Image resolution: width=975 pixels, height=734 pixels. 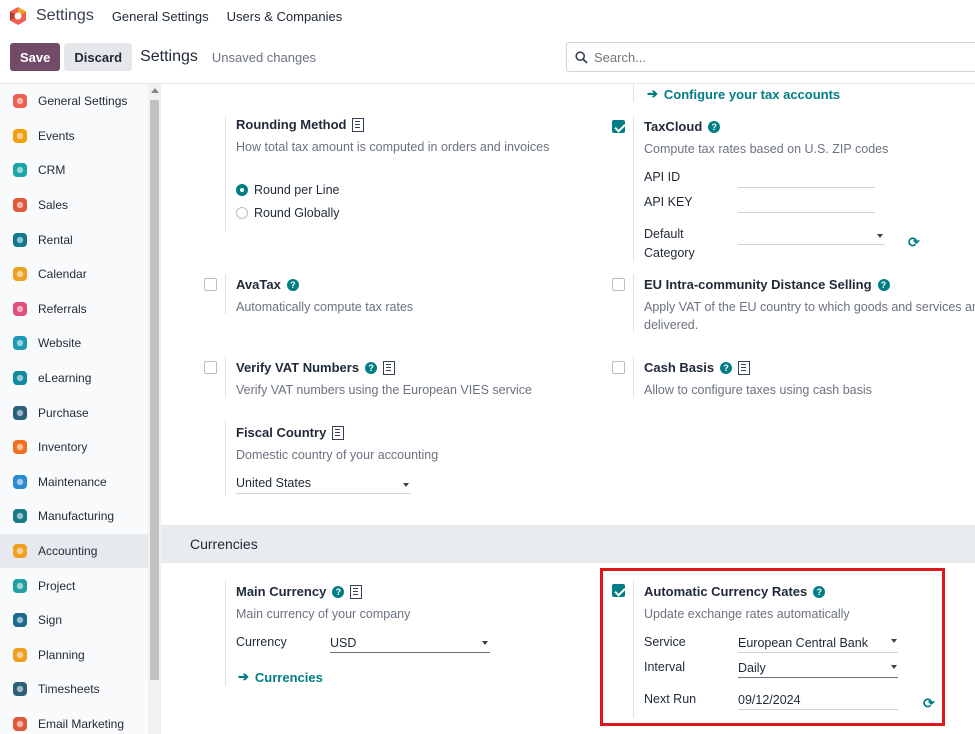 What do you see at coordinates (20, 655) in the screenshot?
I see `planning-app-icon` at bounding box center [20, 655].